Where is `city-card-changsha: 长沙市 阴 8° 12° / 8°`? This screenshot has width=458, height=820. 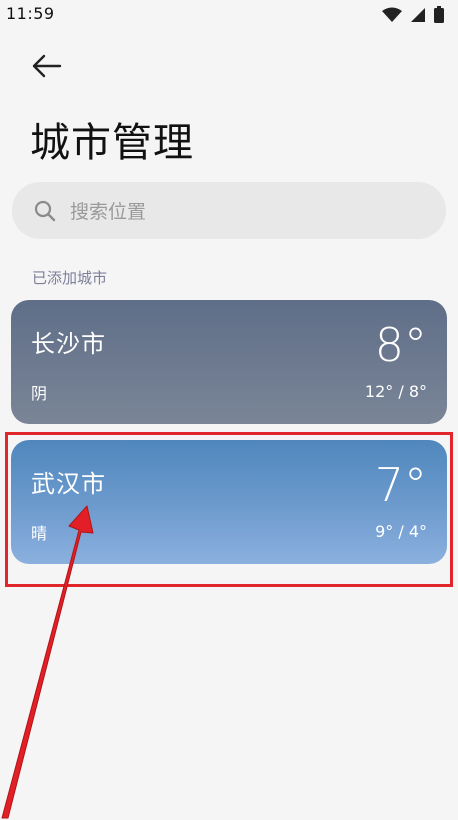 city-card-changsha: 长沙市 阴 8° 12° / 8° is located at coordinates (229, 362).